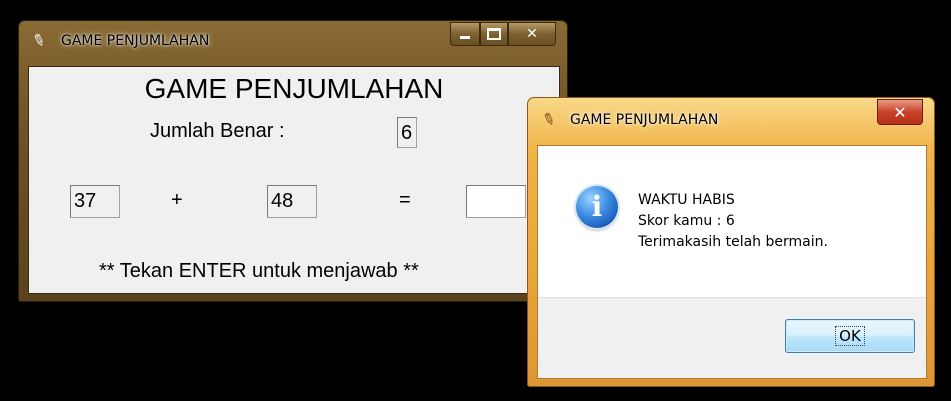  I want to click on game-heading: GAME PENJUMLAHAN, so click(294, 88).